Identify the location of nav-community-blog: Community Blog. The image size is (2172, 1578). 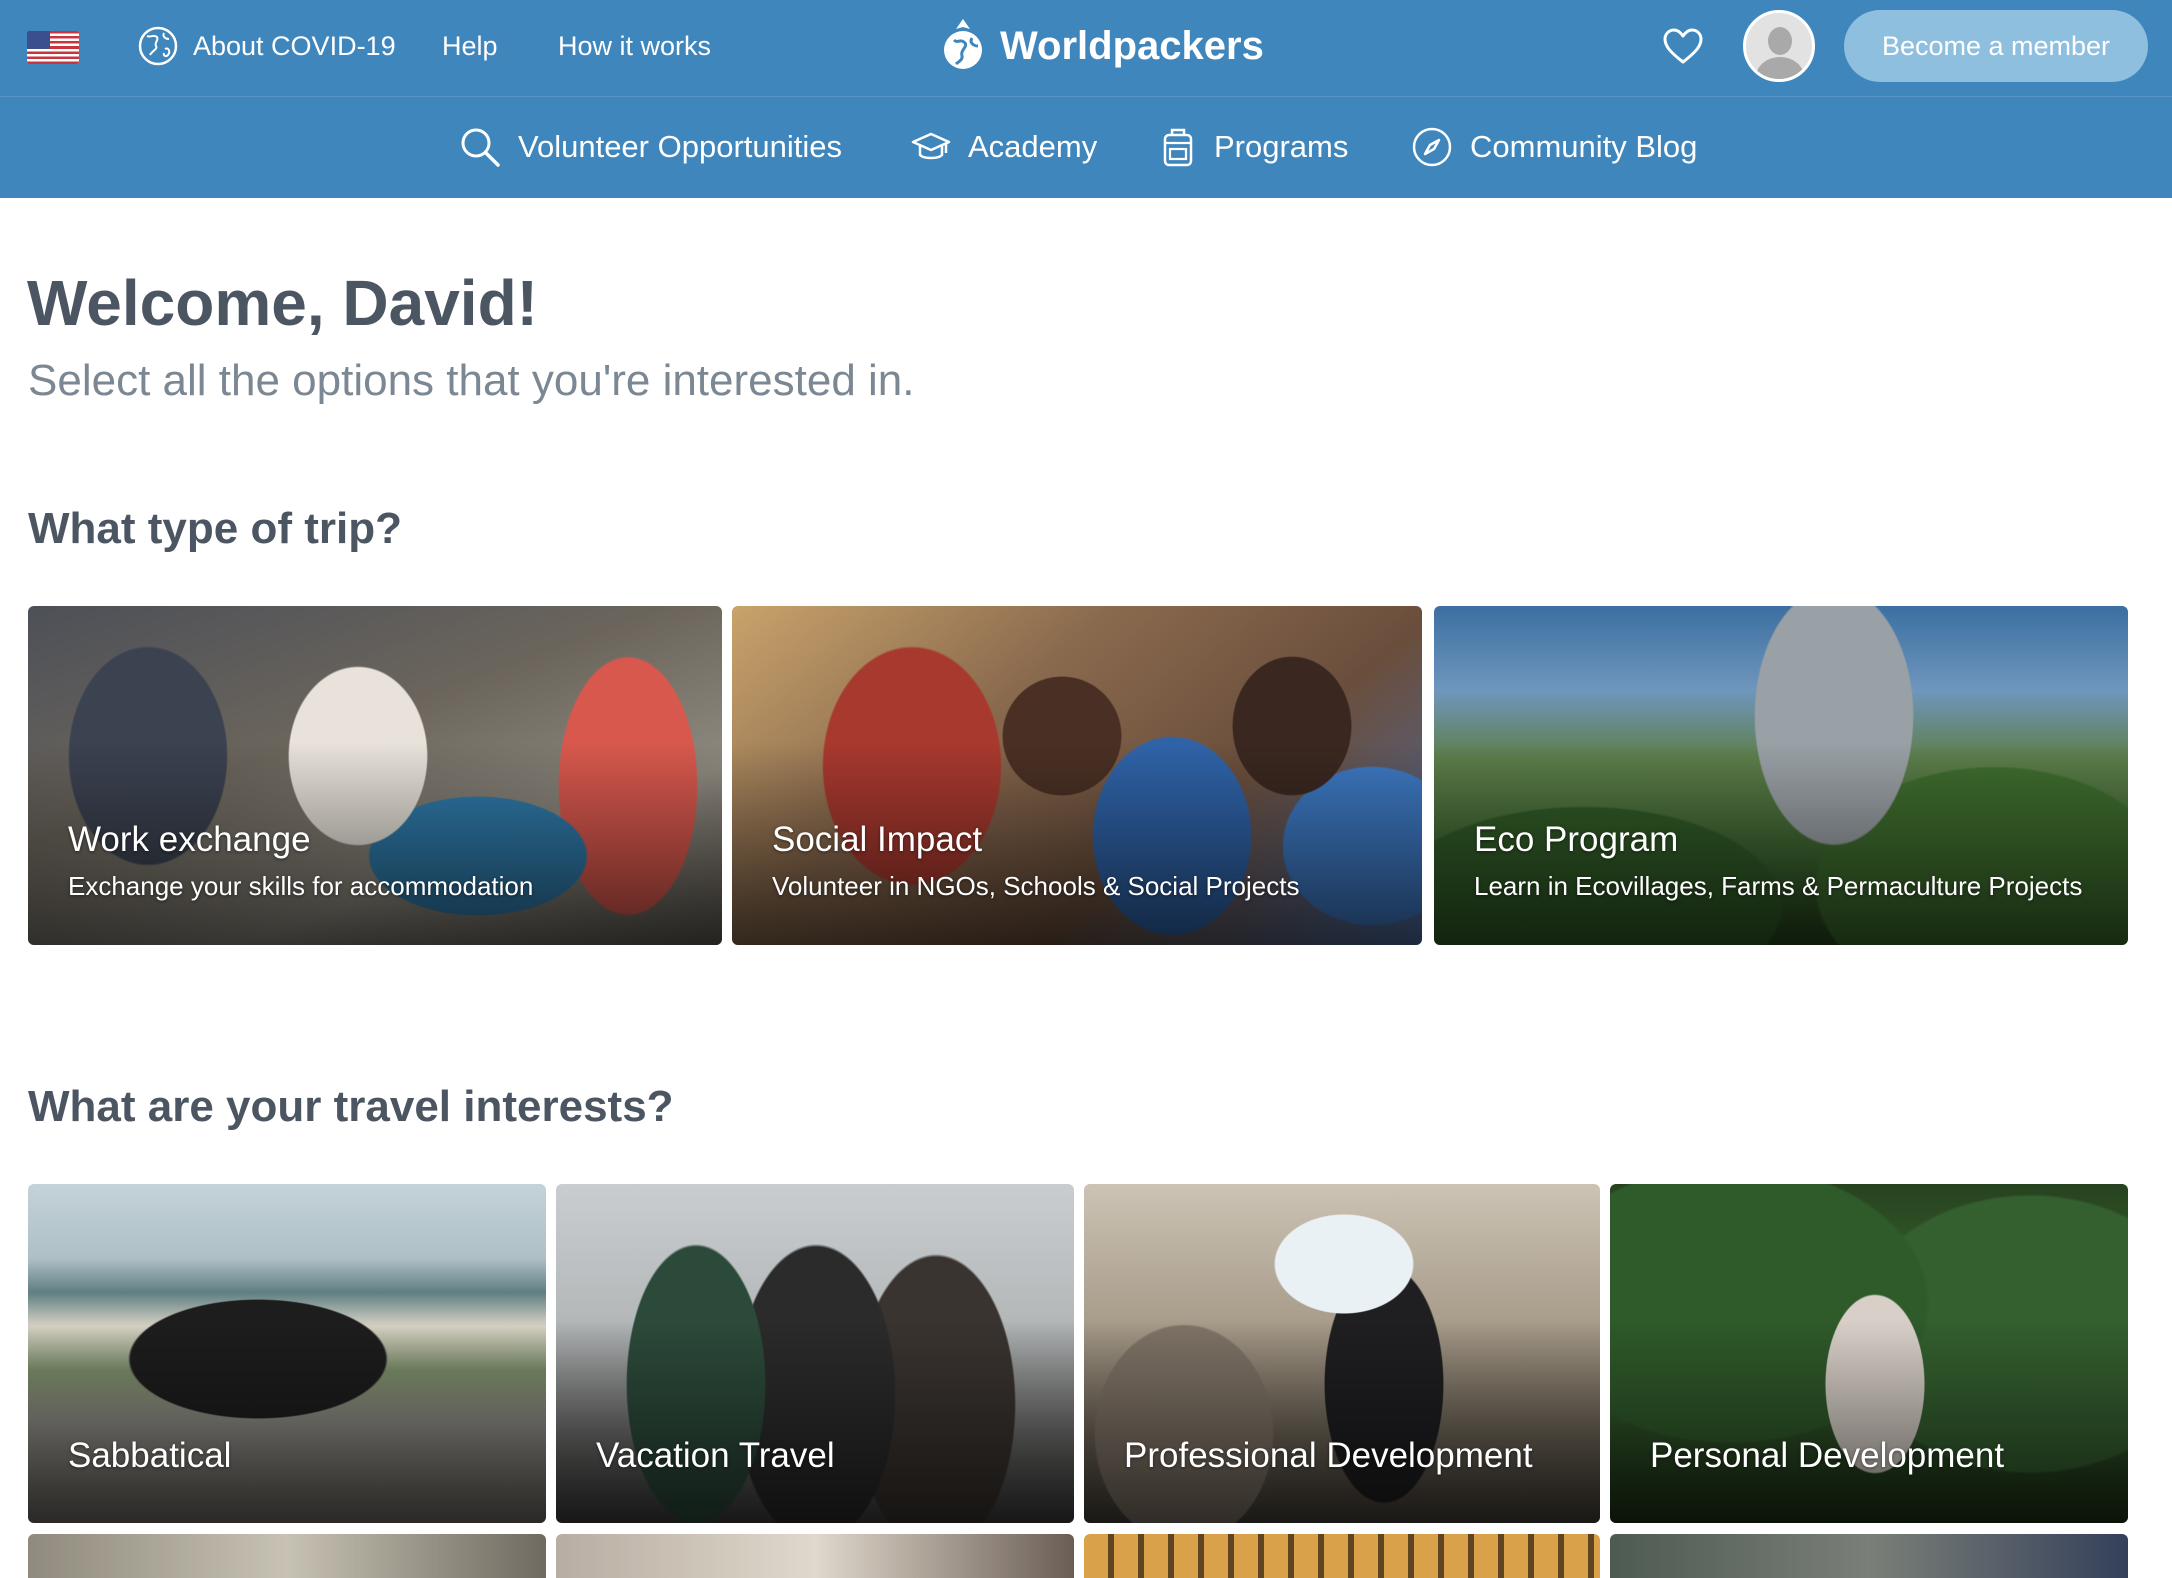
(1553, 147).